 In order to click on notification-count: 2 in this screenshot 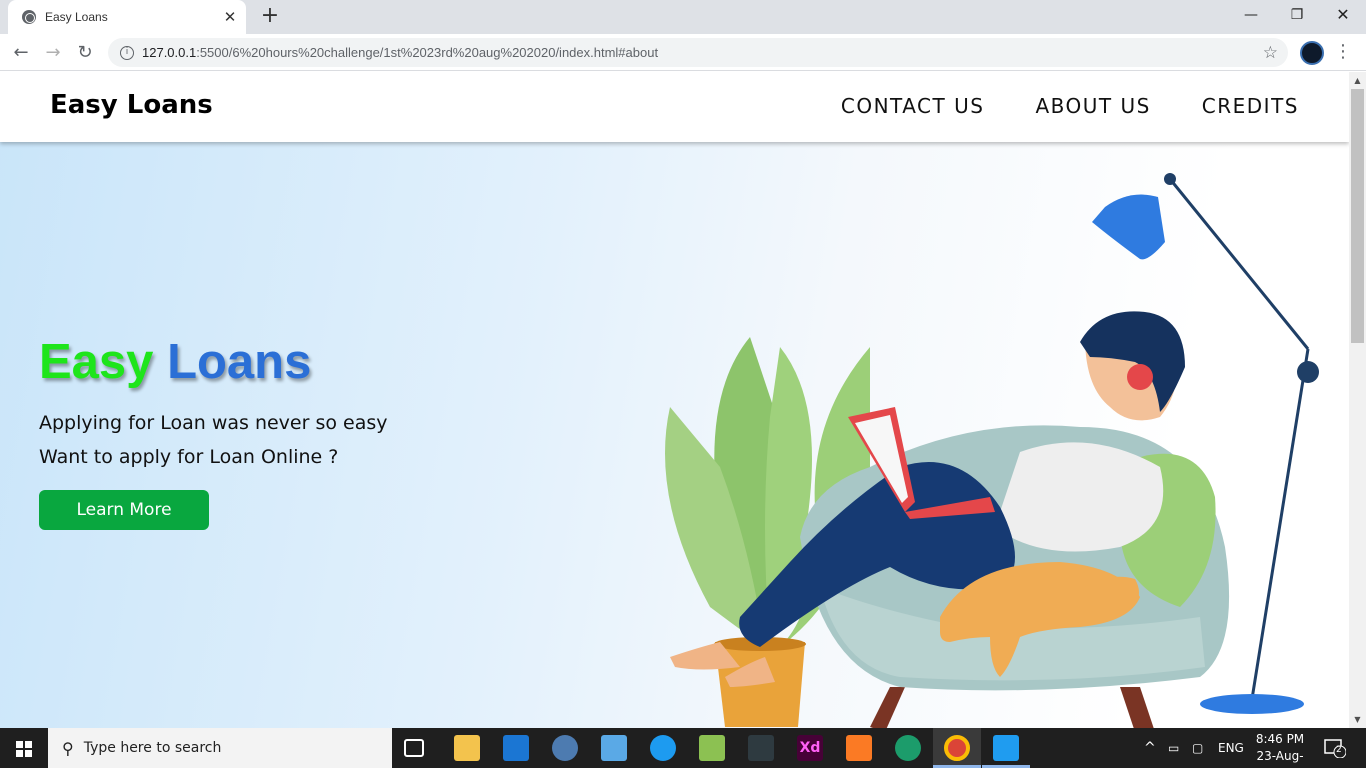, I will do `click(1339, 750)`.